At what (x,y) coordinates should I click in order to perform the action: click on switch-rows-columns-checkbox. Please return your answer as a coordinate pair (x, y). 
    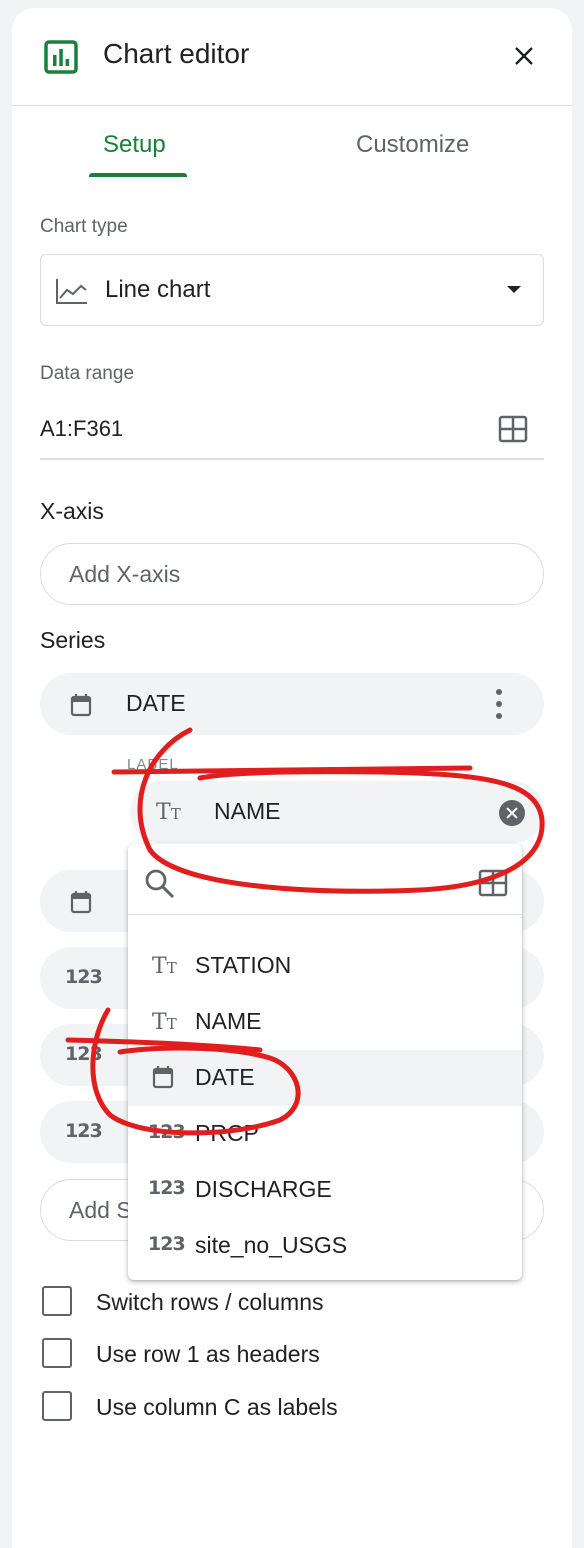
    Looking at the image, I should click on (57, 1301).